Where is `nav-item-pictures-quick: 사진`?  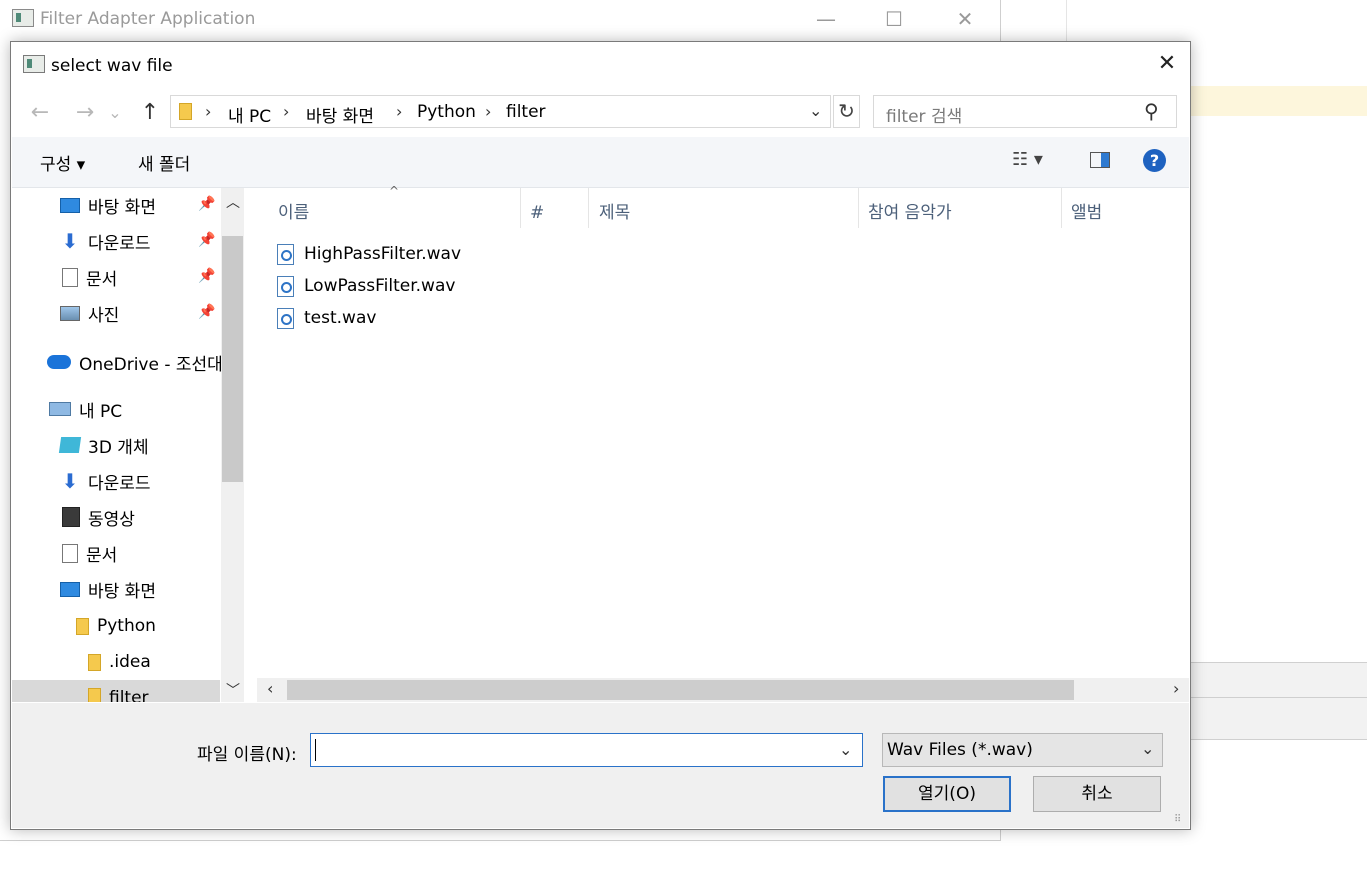 nav-item-pictures-quick: 사진 is located at coordinates (89, 313).